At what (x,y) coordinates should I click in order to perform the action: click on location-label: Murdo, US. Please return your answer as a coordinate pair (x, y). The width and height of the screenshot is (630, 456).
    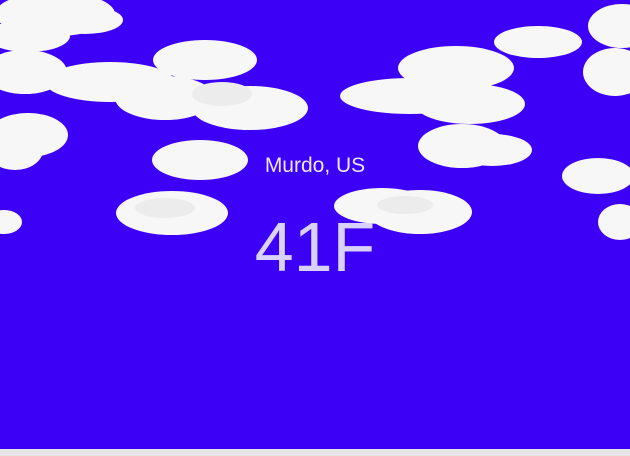
    Looking at the image, I should click on (315, 165).